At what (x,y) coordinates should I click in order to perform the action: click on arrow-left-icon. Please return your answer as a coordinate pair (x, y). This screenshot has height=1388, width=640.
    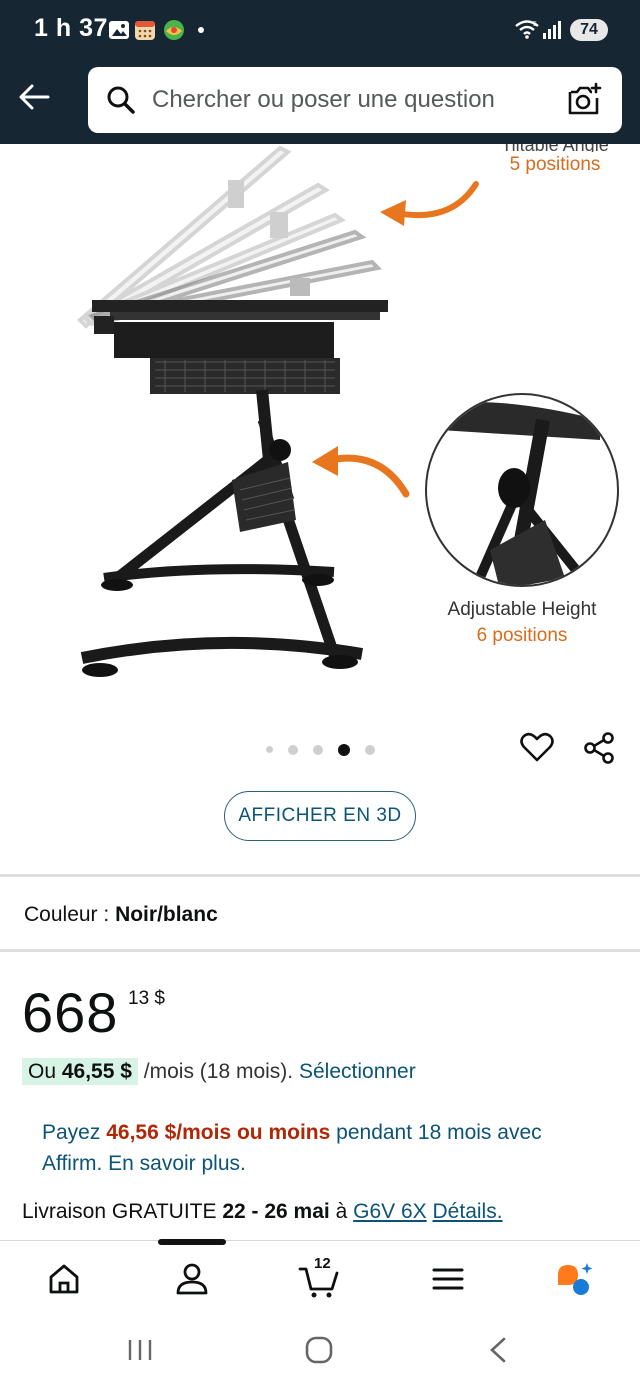
    Looking at the image, I should click on (34, 97).